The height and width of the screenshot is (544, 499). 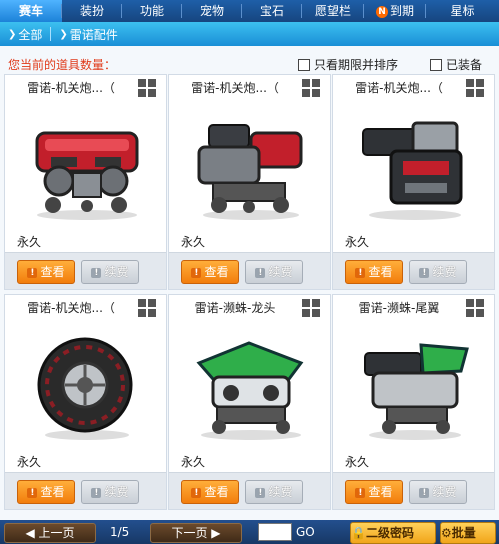 I want to click on category-tabs: 赛车 装扮 功能 宠物 宝石 愿望栏 N 到期 星标, so click(x=249, y=11).